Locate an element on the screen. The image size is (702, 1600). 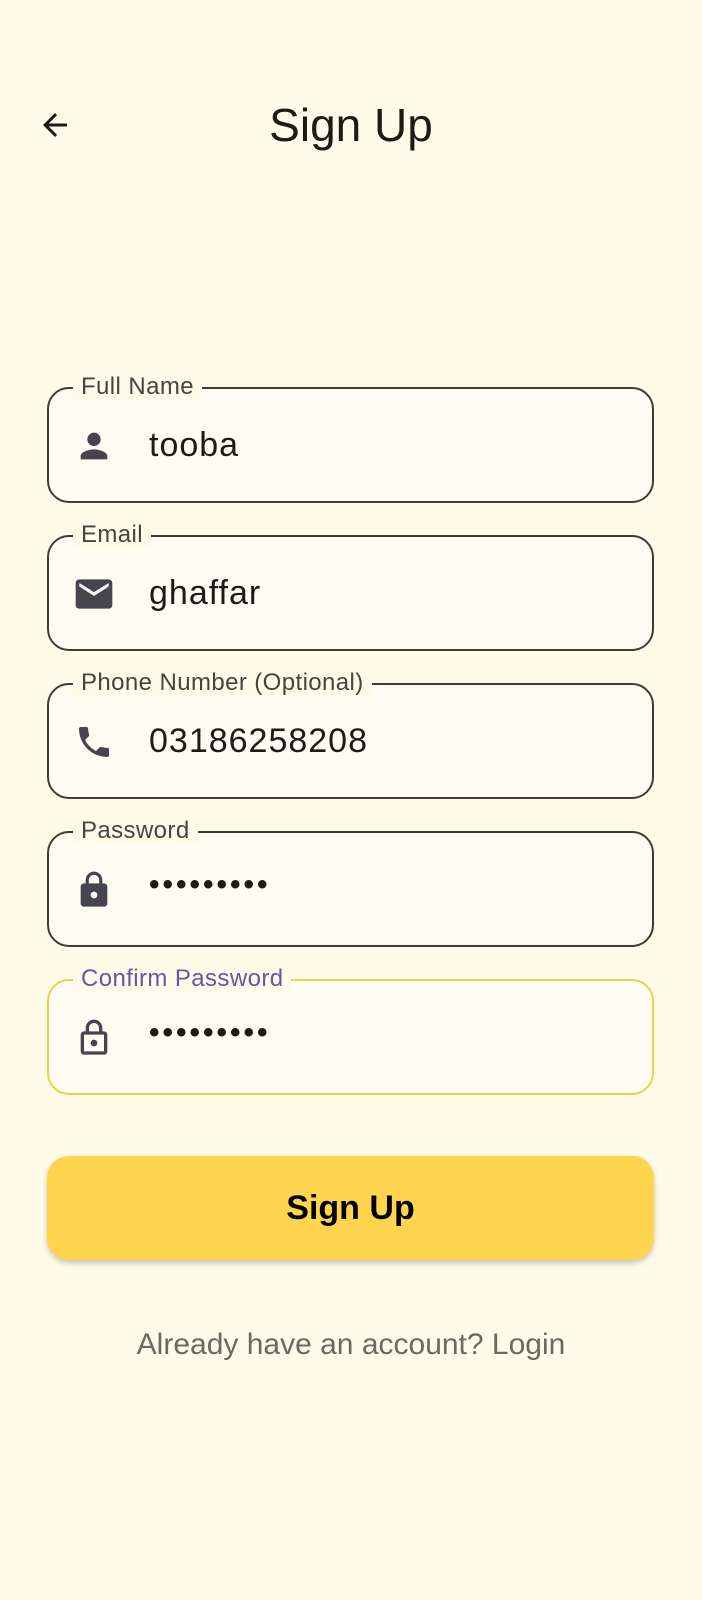
full-name-field: Full Name tooba is located at coordinates (350, 438).